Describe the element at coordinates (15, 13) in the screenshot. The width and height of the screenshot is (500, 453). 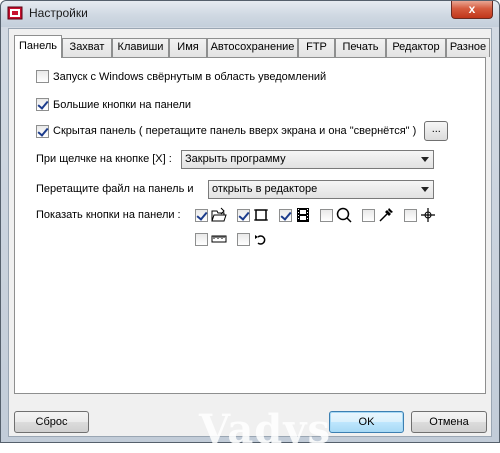
I see `app-icon` at that location.